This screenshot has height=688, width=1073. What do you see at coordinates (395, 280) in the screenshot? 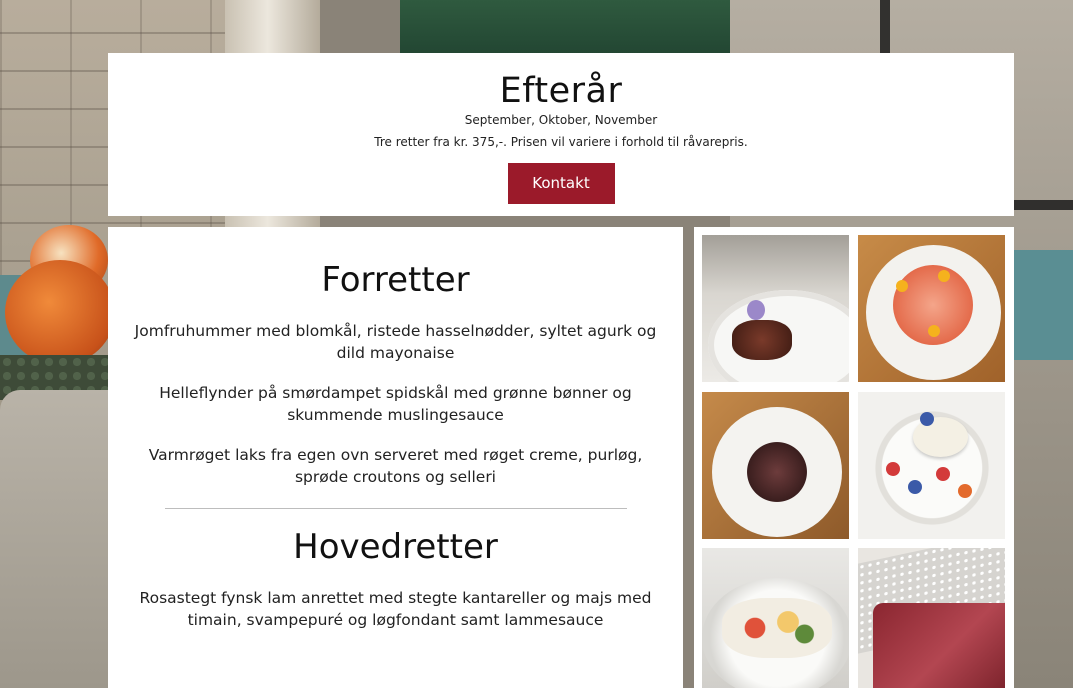
I see `starters-heading: Forretter` at bounding box center [395, 280].